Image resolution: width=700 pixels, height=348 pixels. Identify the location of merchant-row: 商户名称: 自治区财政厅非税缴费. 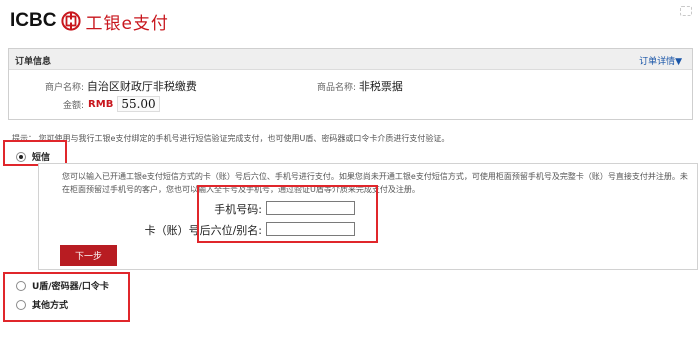
(121, 86).